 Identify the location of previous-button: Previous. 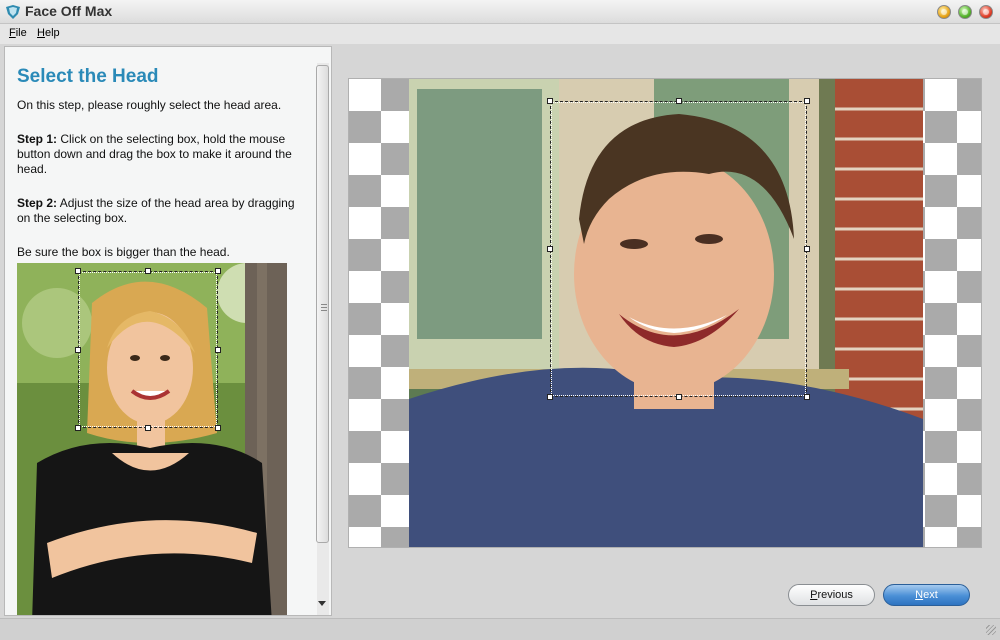
(831, 595).